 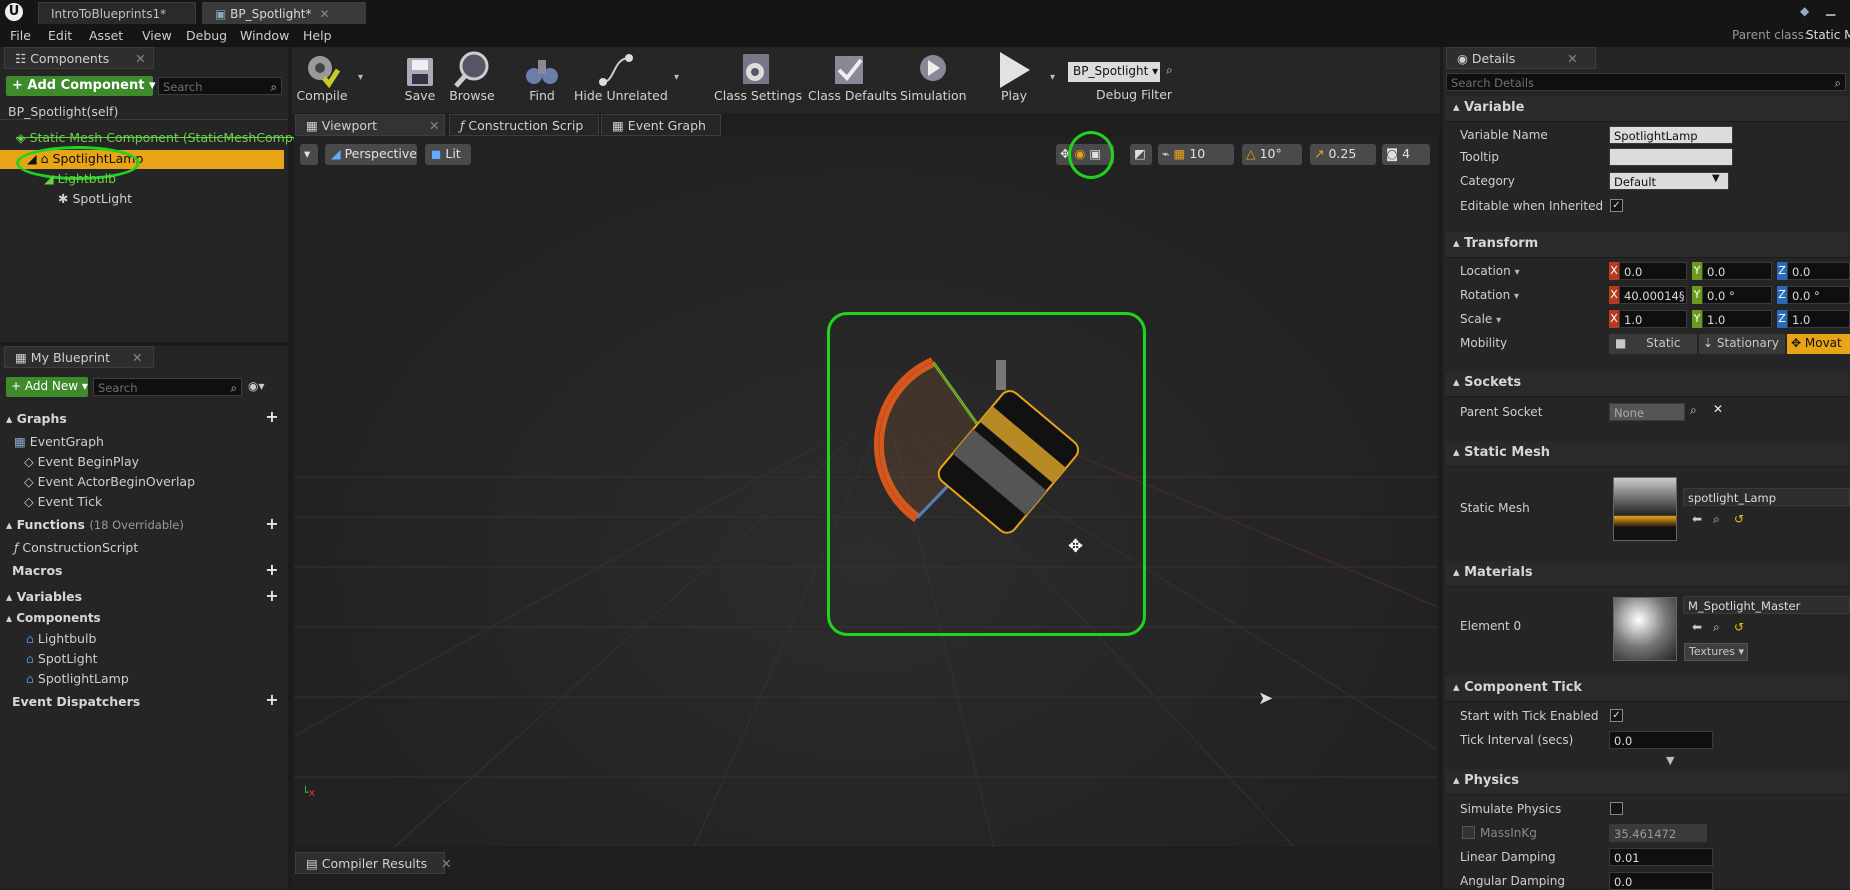 What do you see at coordinates (1653, 271) in the screenshot?
I see `location-x-input: 0.0` at bounding box center [1653, 271].